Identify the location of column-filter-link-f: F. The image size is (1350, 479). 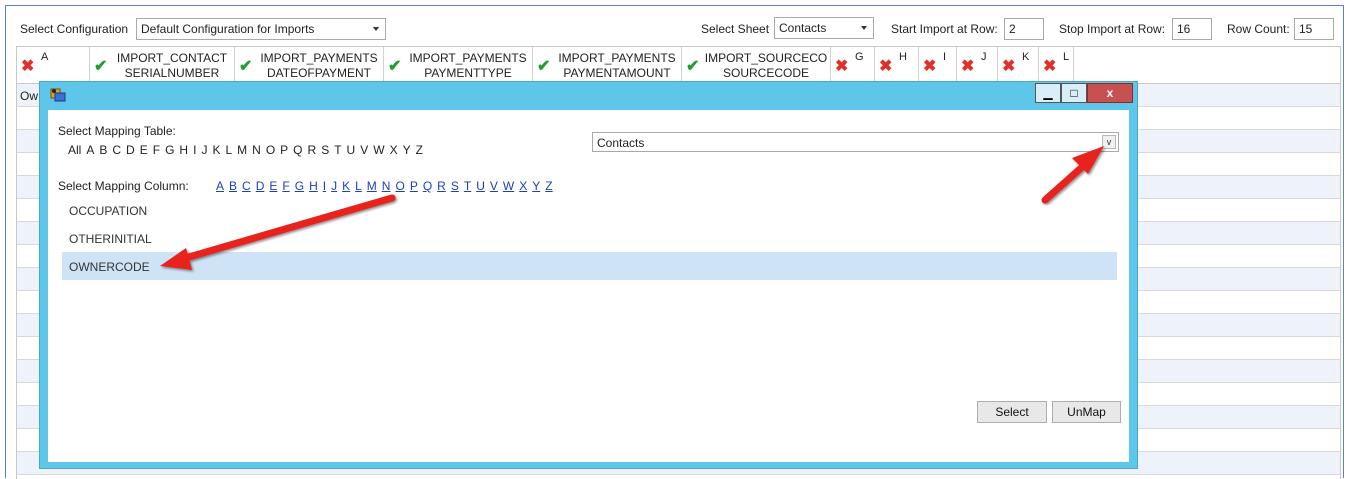
(285, 186).